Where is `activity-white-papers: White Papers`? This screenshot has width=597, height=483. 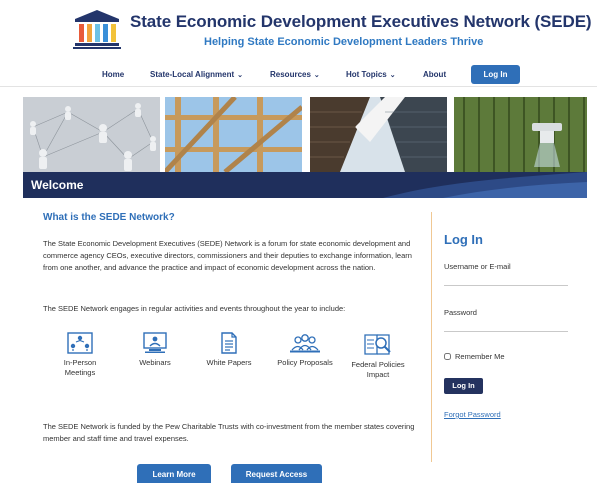 activity-white-papers: White Papers is located at coordinates (229, 350).